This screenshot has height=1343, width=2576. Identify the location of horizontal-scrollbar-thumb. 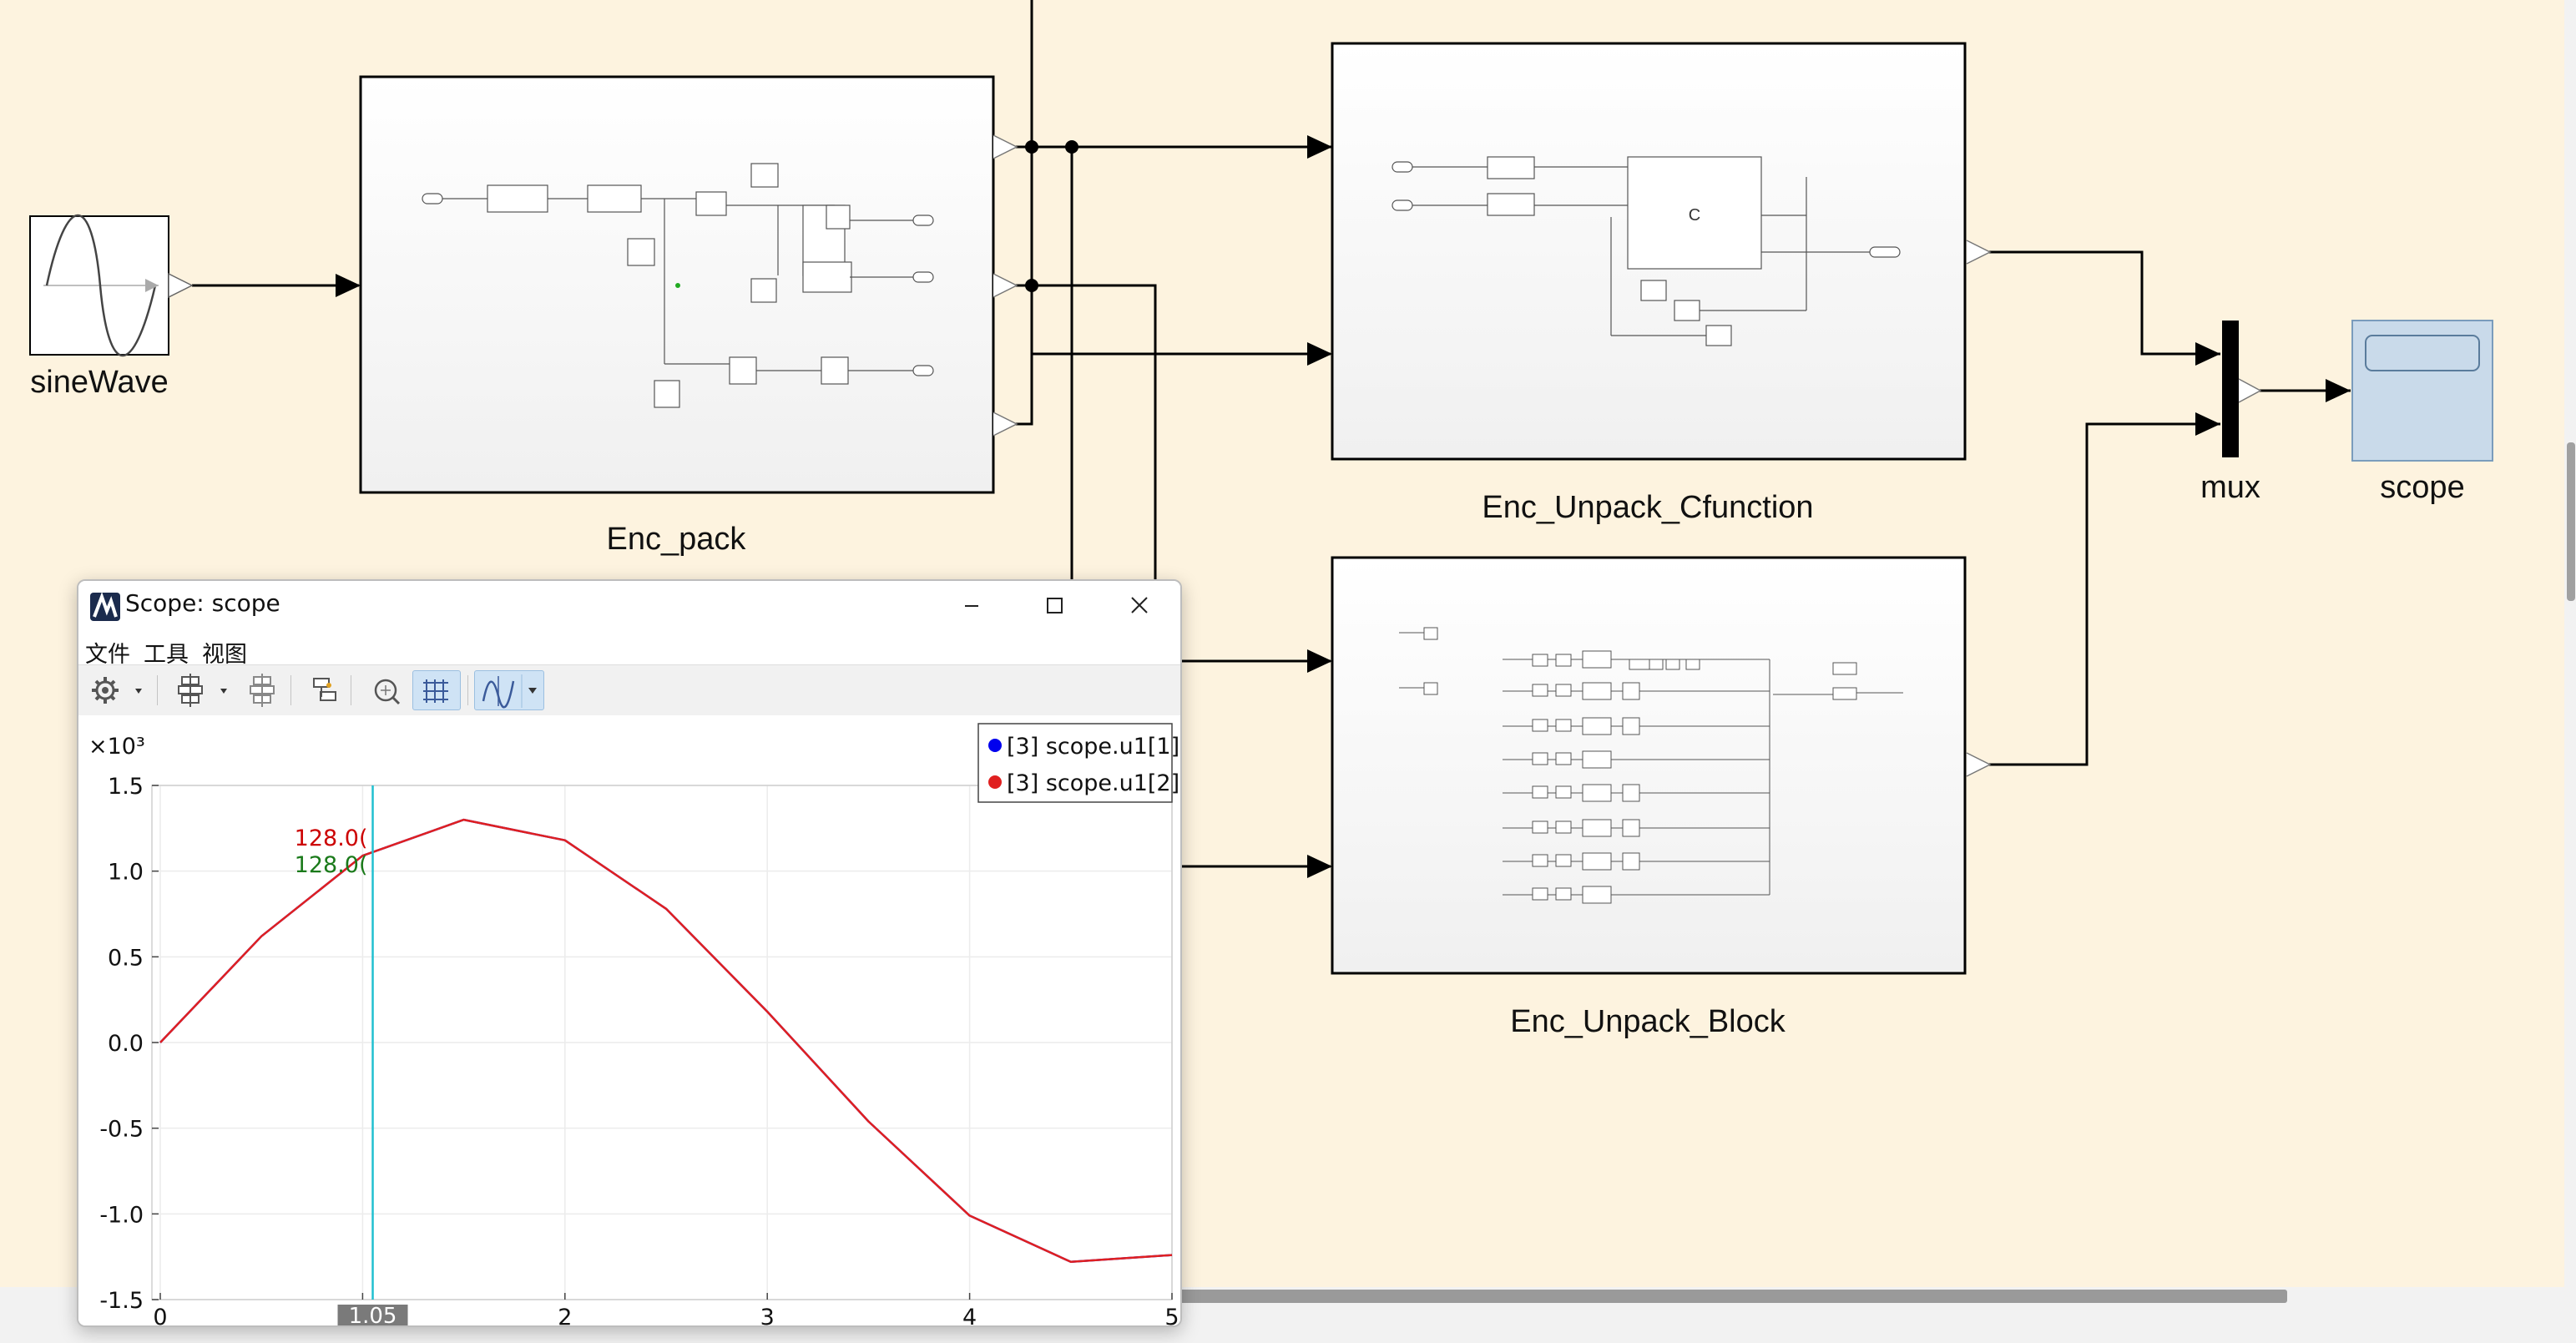
(1732, 1296).